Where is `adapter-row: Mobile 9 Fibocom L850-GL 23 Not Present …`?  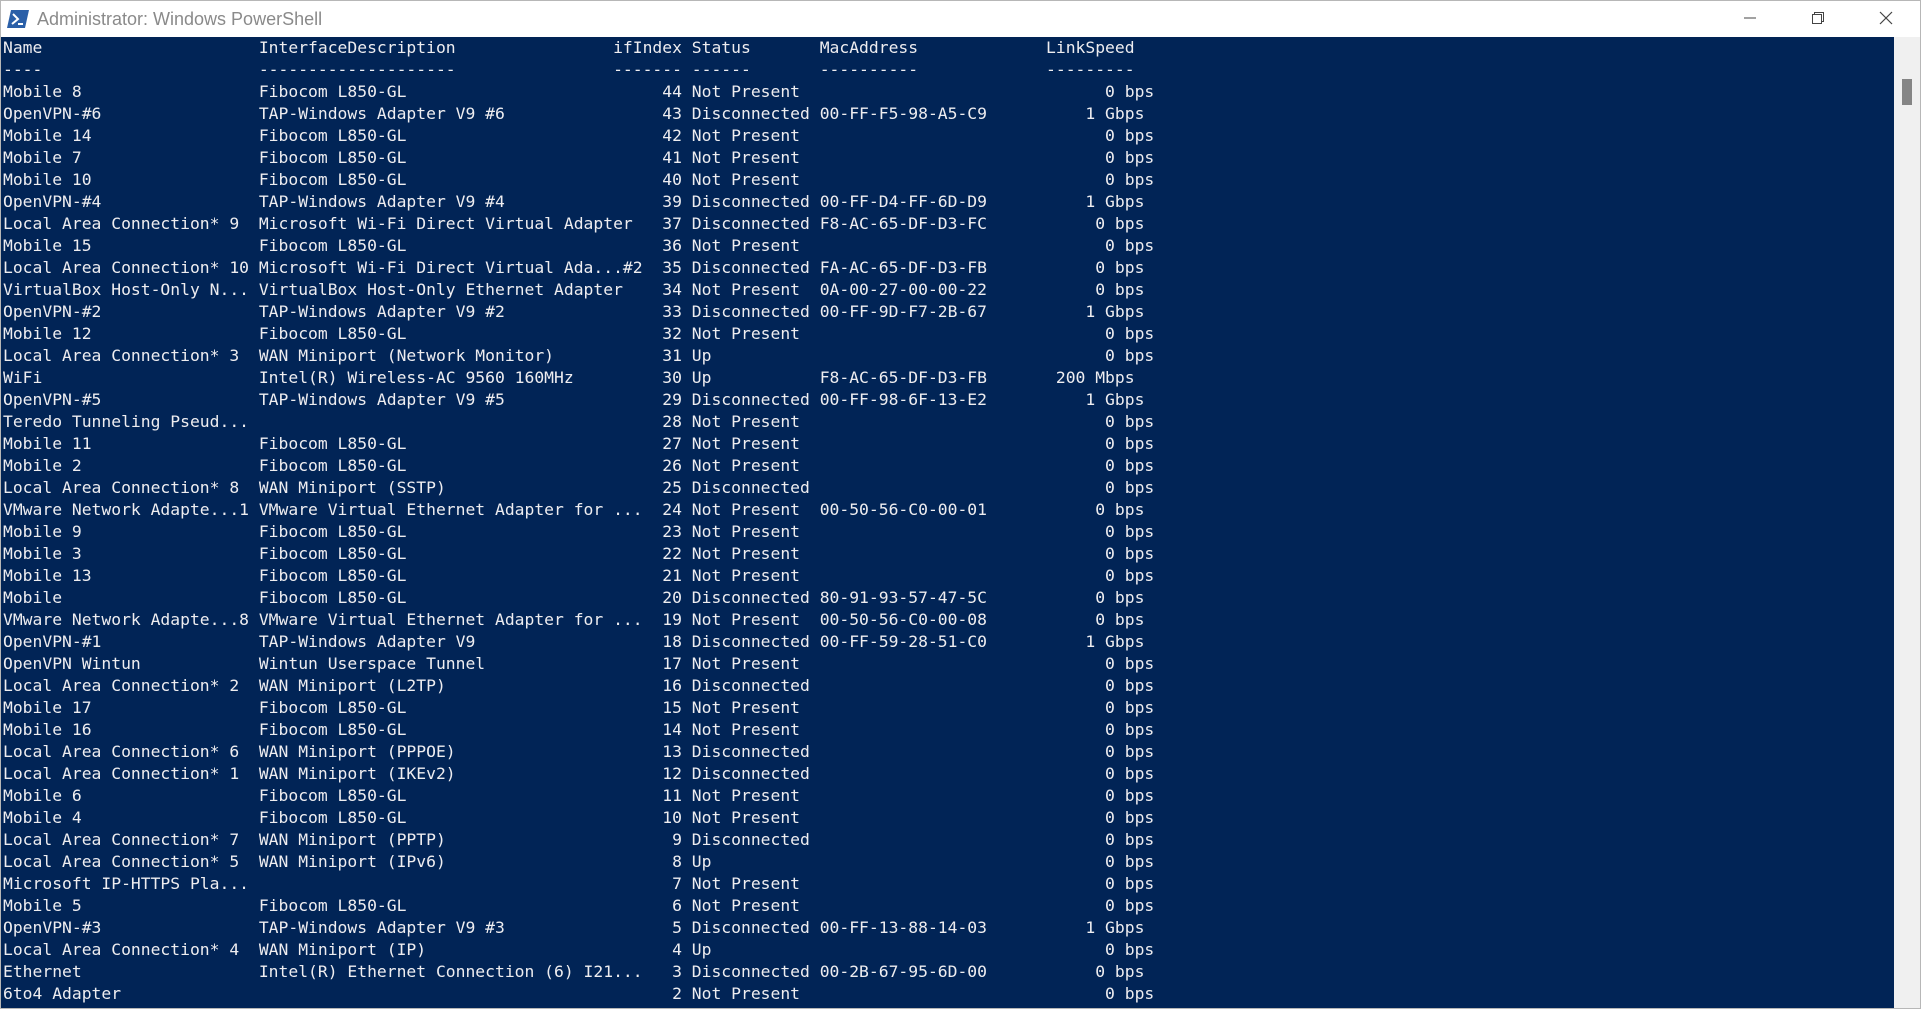
adapter-row: Mobile 9 Fibocom L850-GL 23 Not Present … is located at coordinates (579, 531).